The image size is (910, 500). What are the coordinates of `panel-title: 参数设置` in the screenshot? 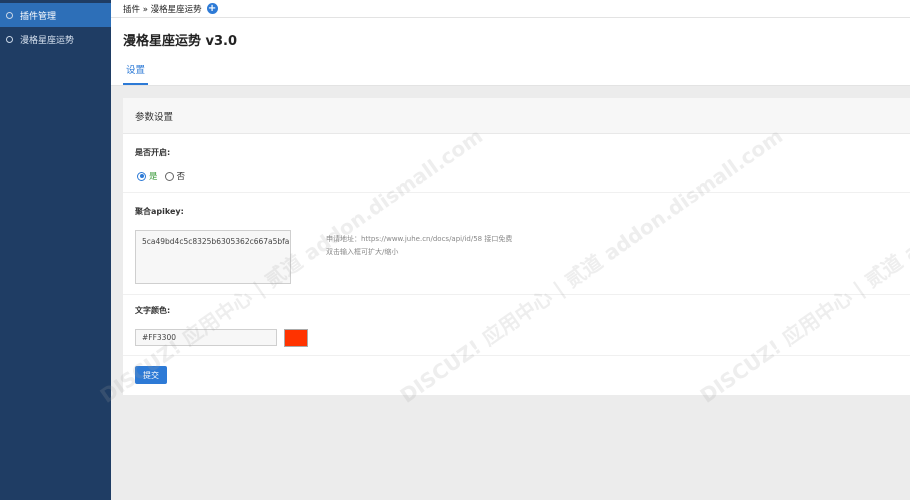 It's located at (516, 116).